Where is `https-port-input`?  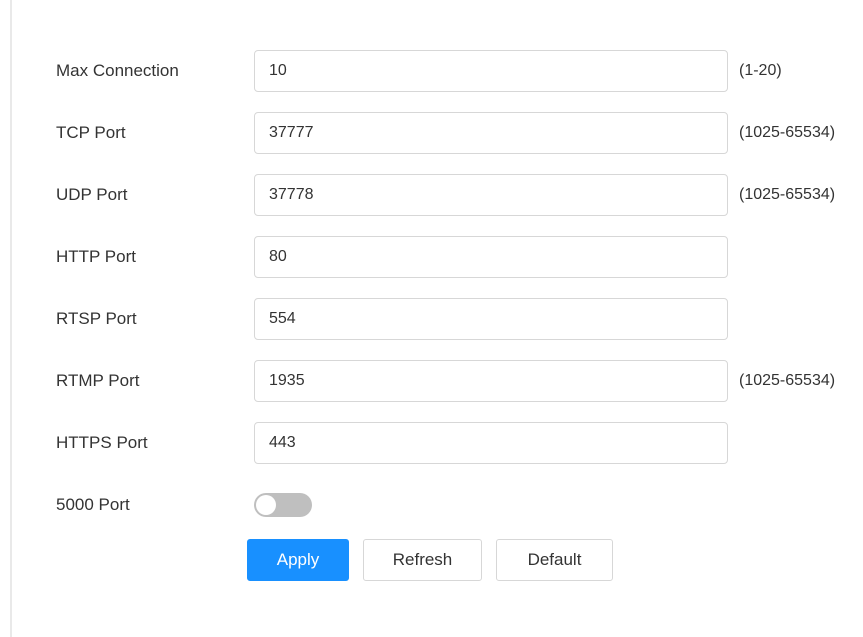
https-port-input is located at coordinates (491, 443).